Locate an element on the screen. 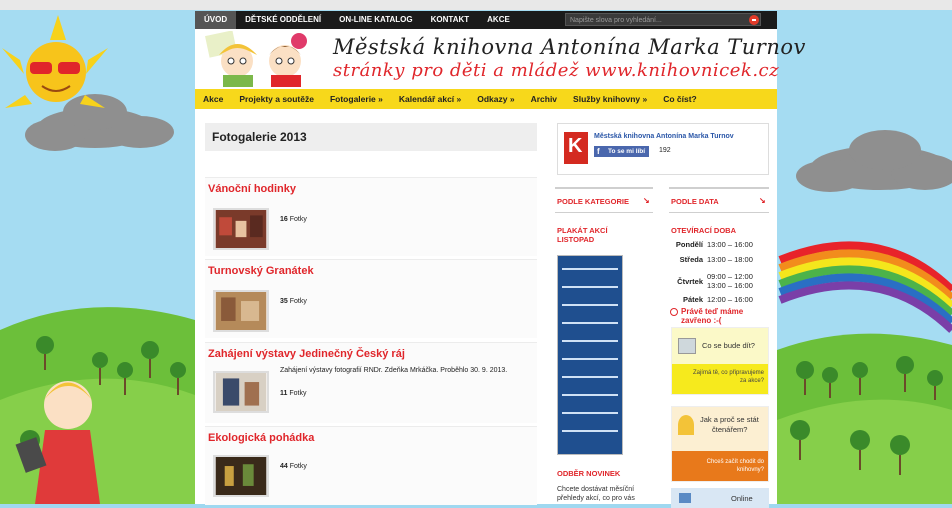  like-count: 192 is located at coordinates (665, 150).